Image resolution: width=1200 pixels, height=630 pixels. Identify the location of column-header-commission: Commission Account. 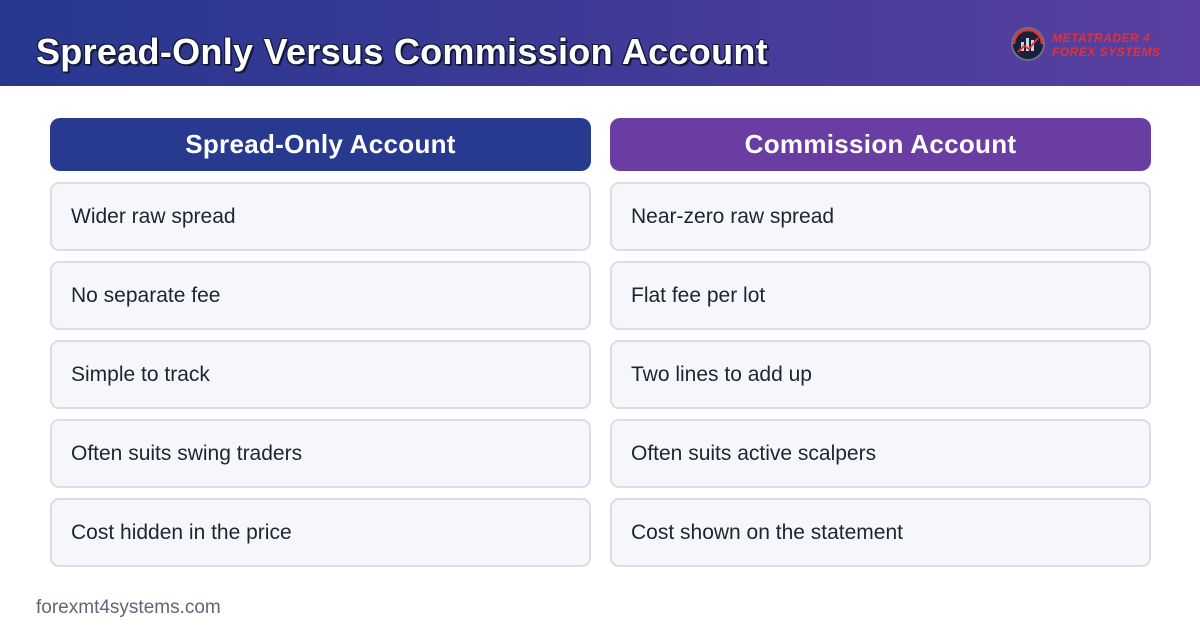
(880, 144).